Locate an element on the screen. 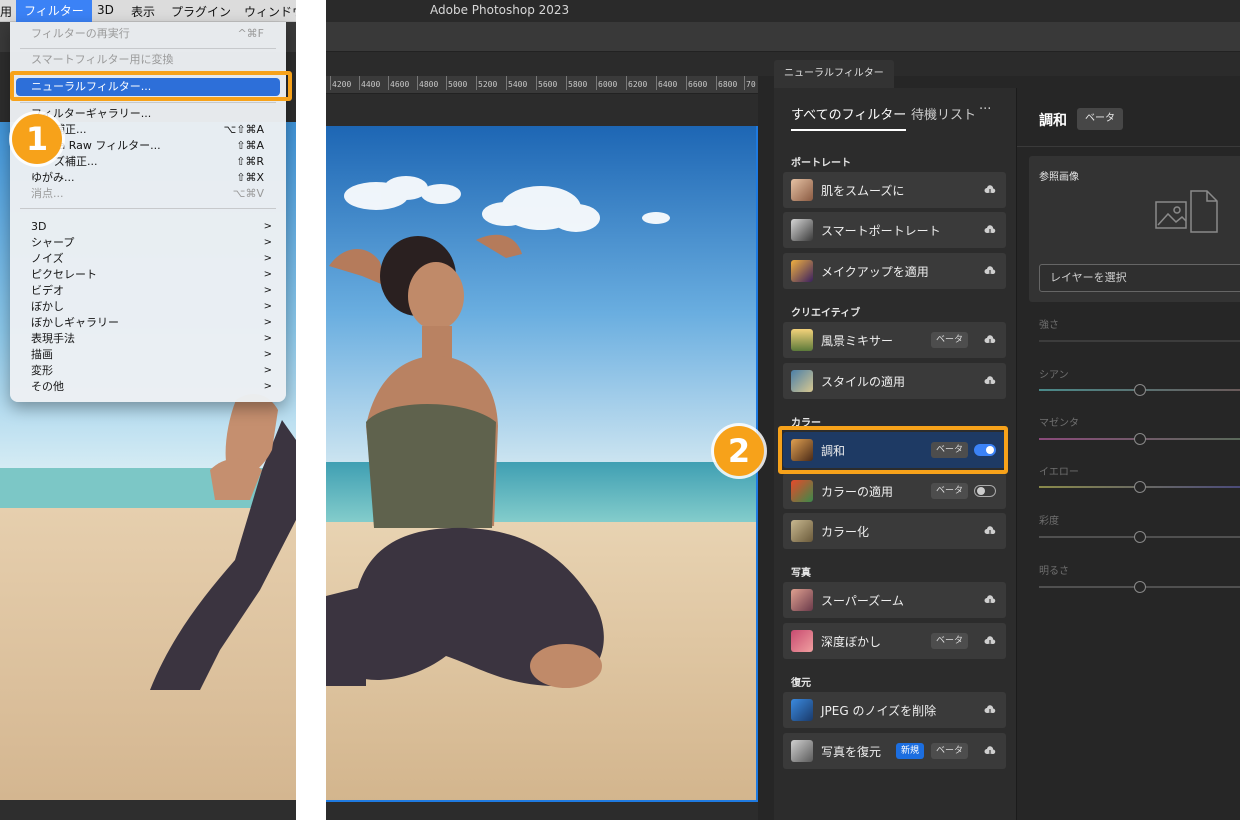  tab-waitlist: 待機リスト is located at coordinates (943, 113).